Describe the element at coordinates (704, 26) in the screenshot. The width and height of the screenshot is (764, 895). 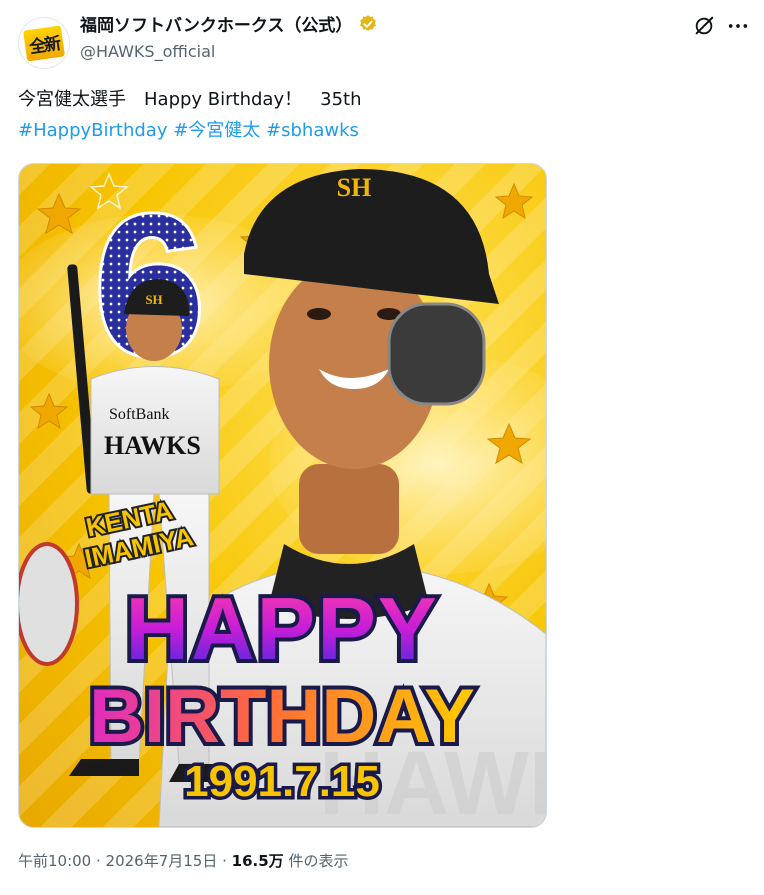
I see `grok-icon` at that location.